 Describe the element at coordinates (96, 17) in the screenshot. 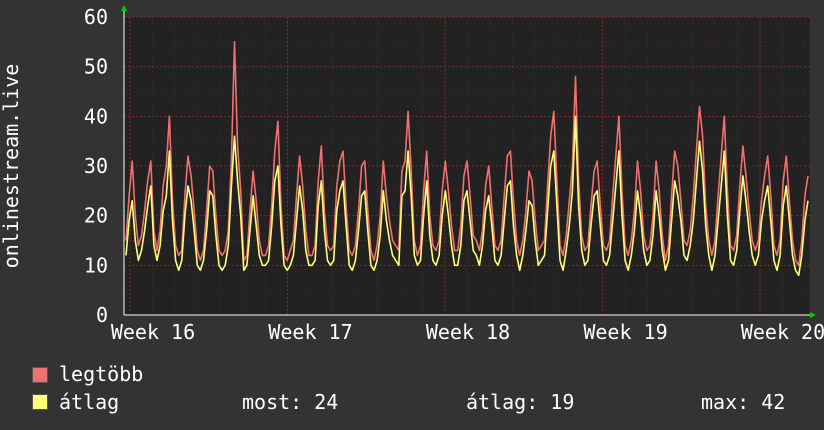

I see `y-tick-label: 60` at that location.